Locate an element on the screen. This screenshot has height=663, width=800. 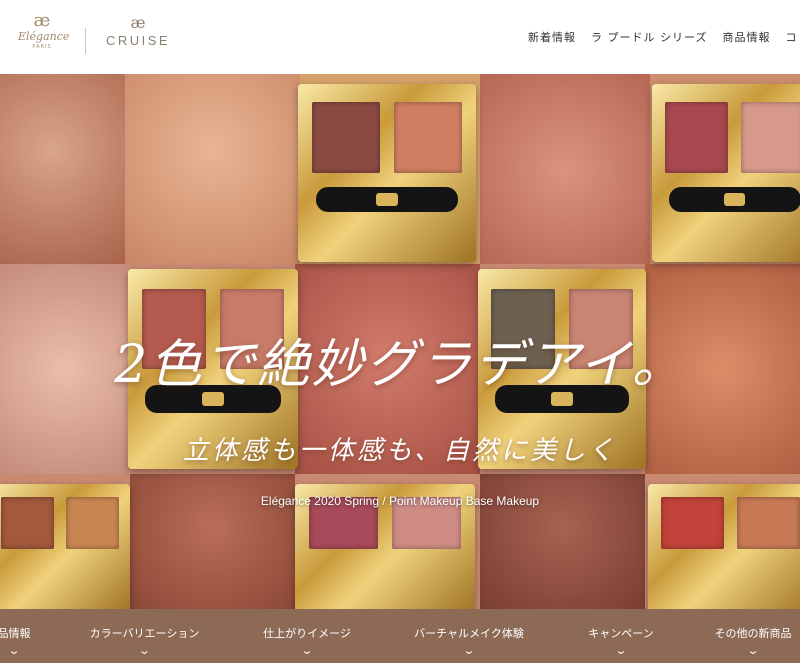
section-nav-label: その他の新商品 is located at coordinates (753, 633).